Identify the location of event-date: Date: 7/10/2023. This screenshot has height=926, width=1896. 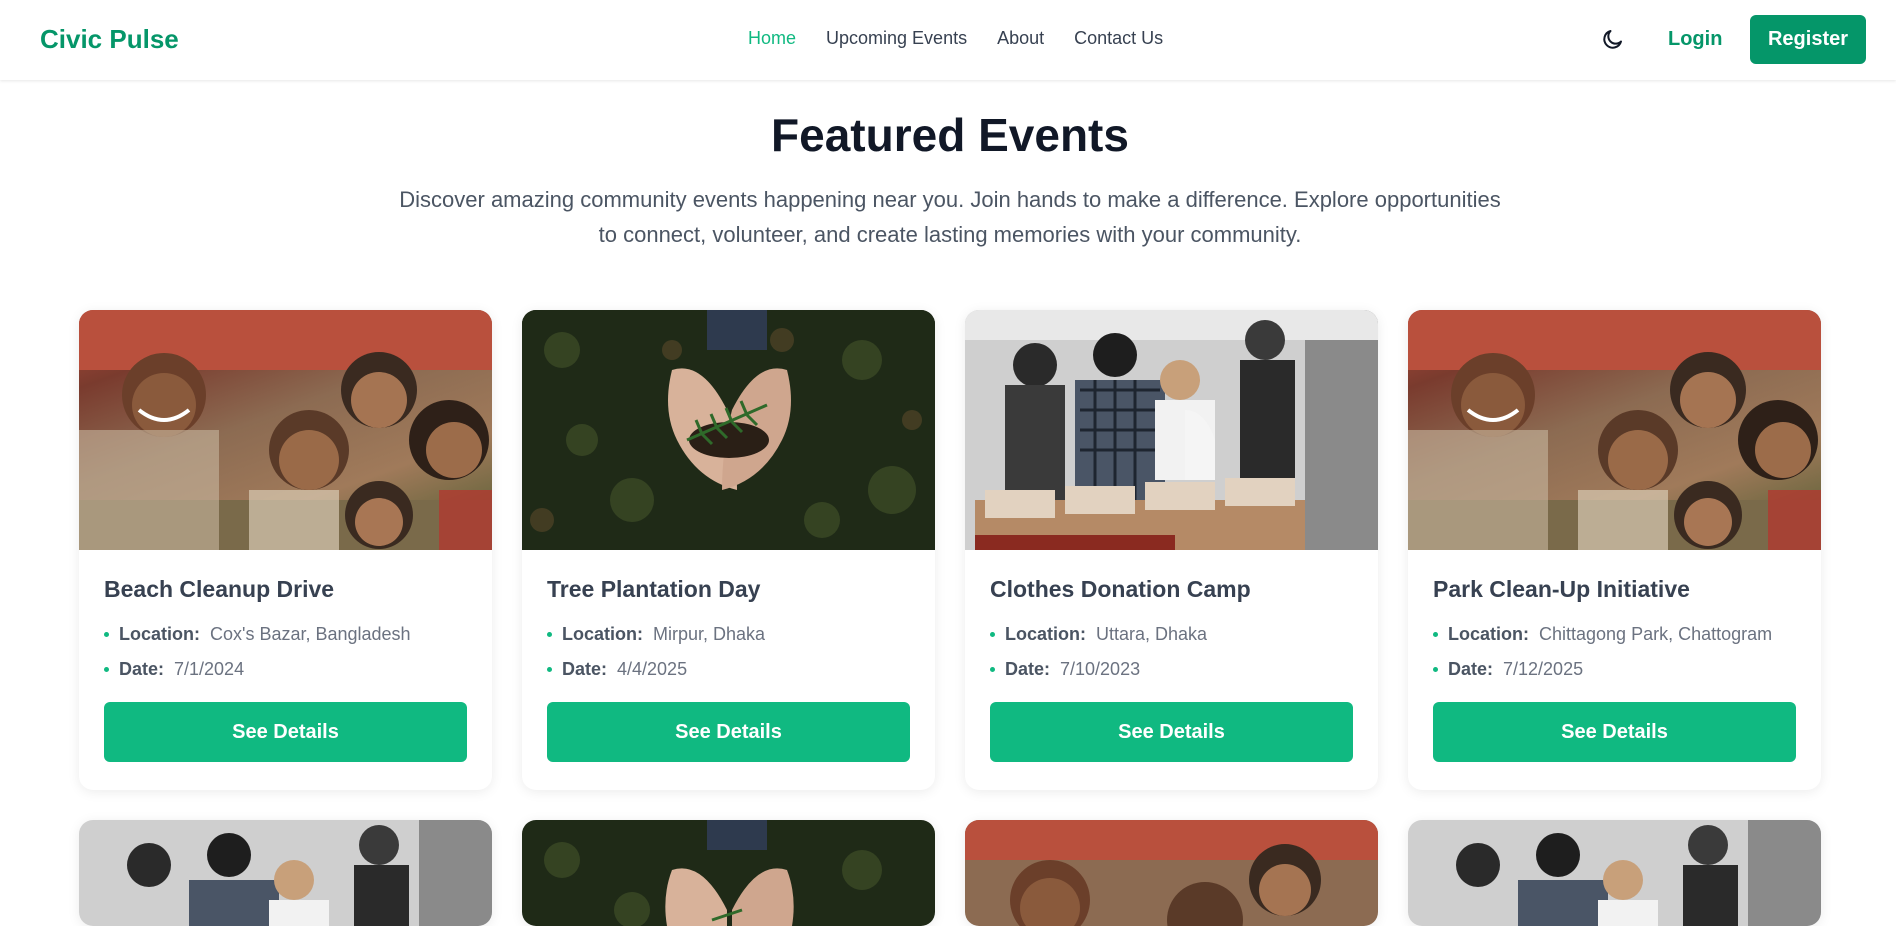
(1171, 669).